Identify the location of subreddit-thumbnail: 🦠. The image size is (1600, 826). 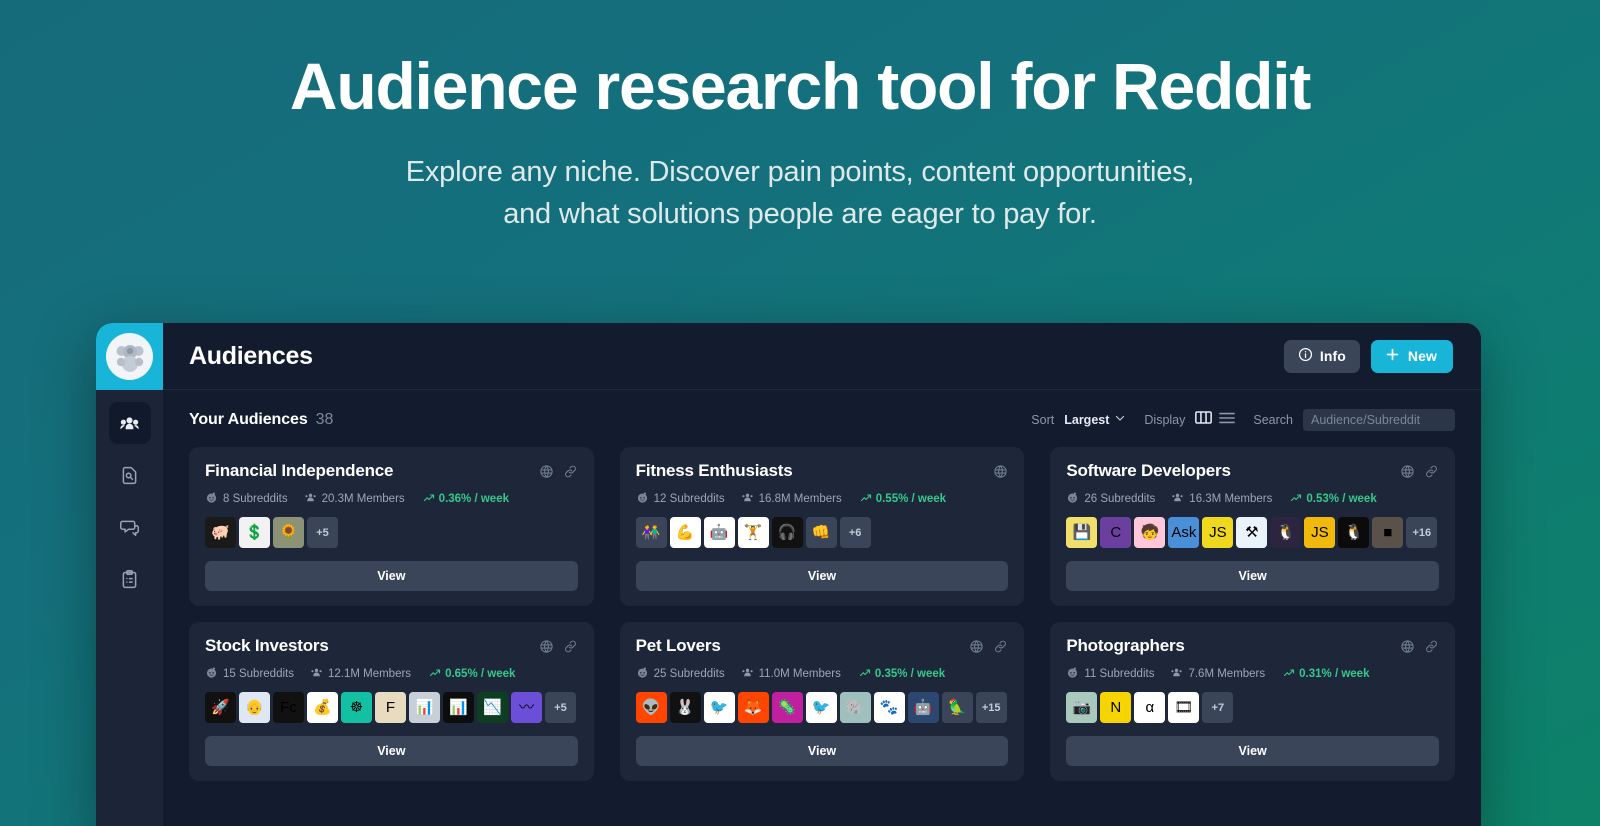
(787, 707).